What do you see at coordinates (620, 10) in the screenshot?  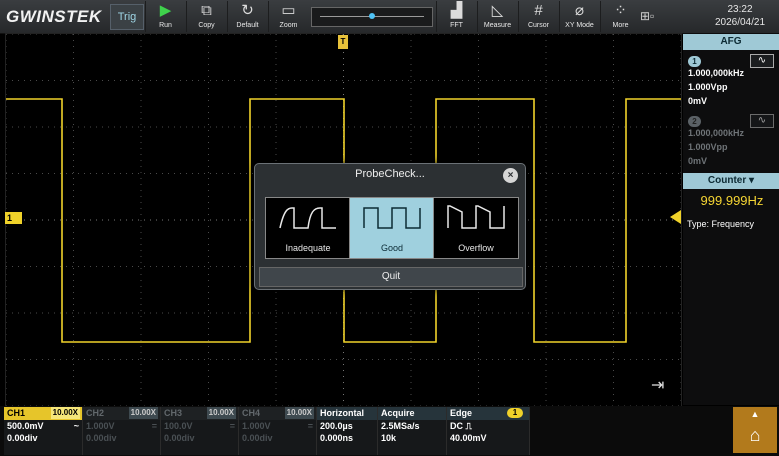 I see `more-icon: ⁘` at bounding box center [620, 10].